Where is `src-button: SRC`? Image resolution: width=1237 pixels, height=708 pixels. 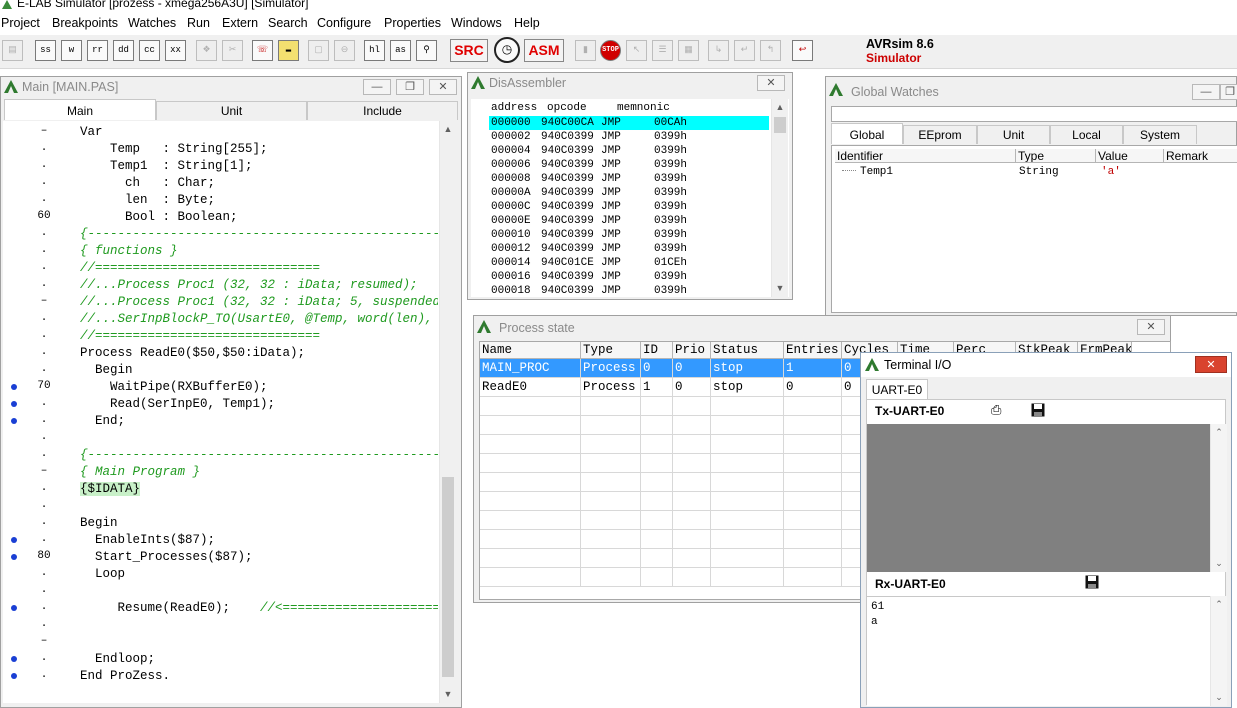 src-button: SRC is located at coordinates (469, 50).